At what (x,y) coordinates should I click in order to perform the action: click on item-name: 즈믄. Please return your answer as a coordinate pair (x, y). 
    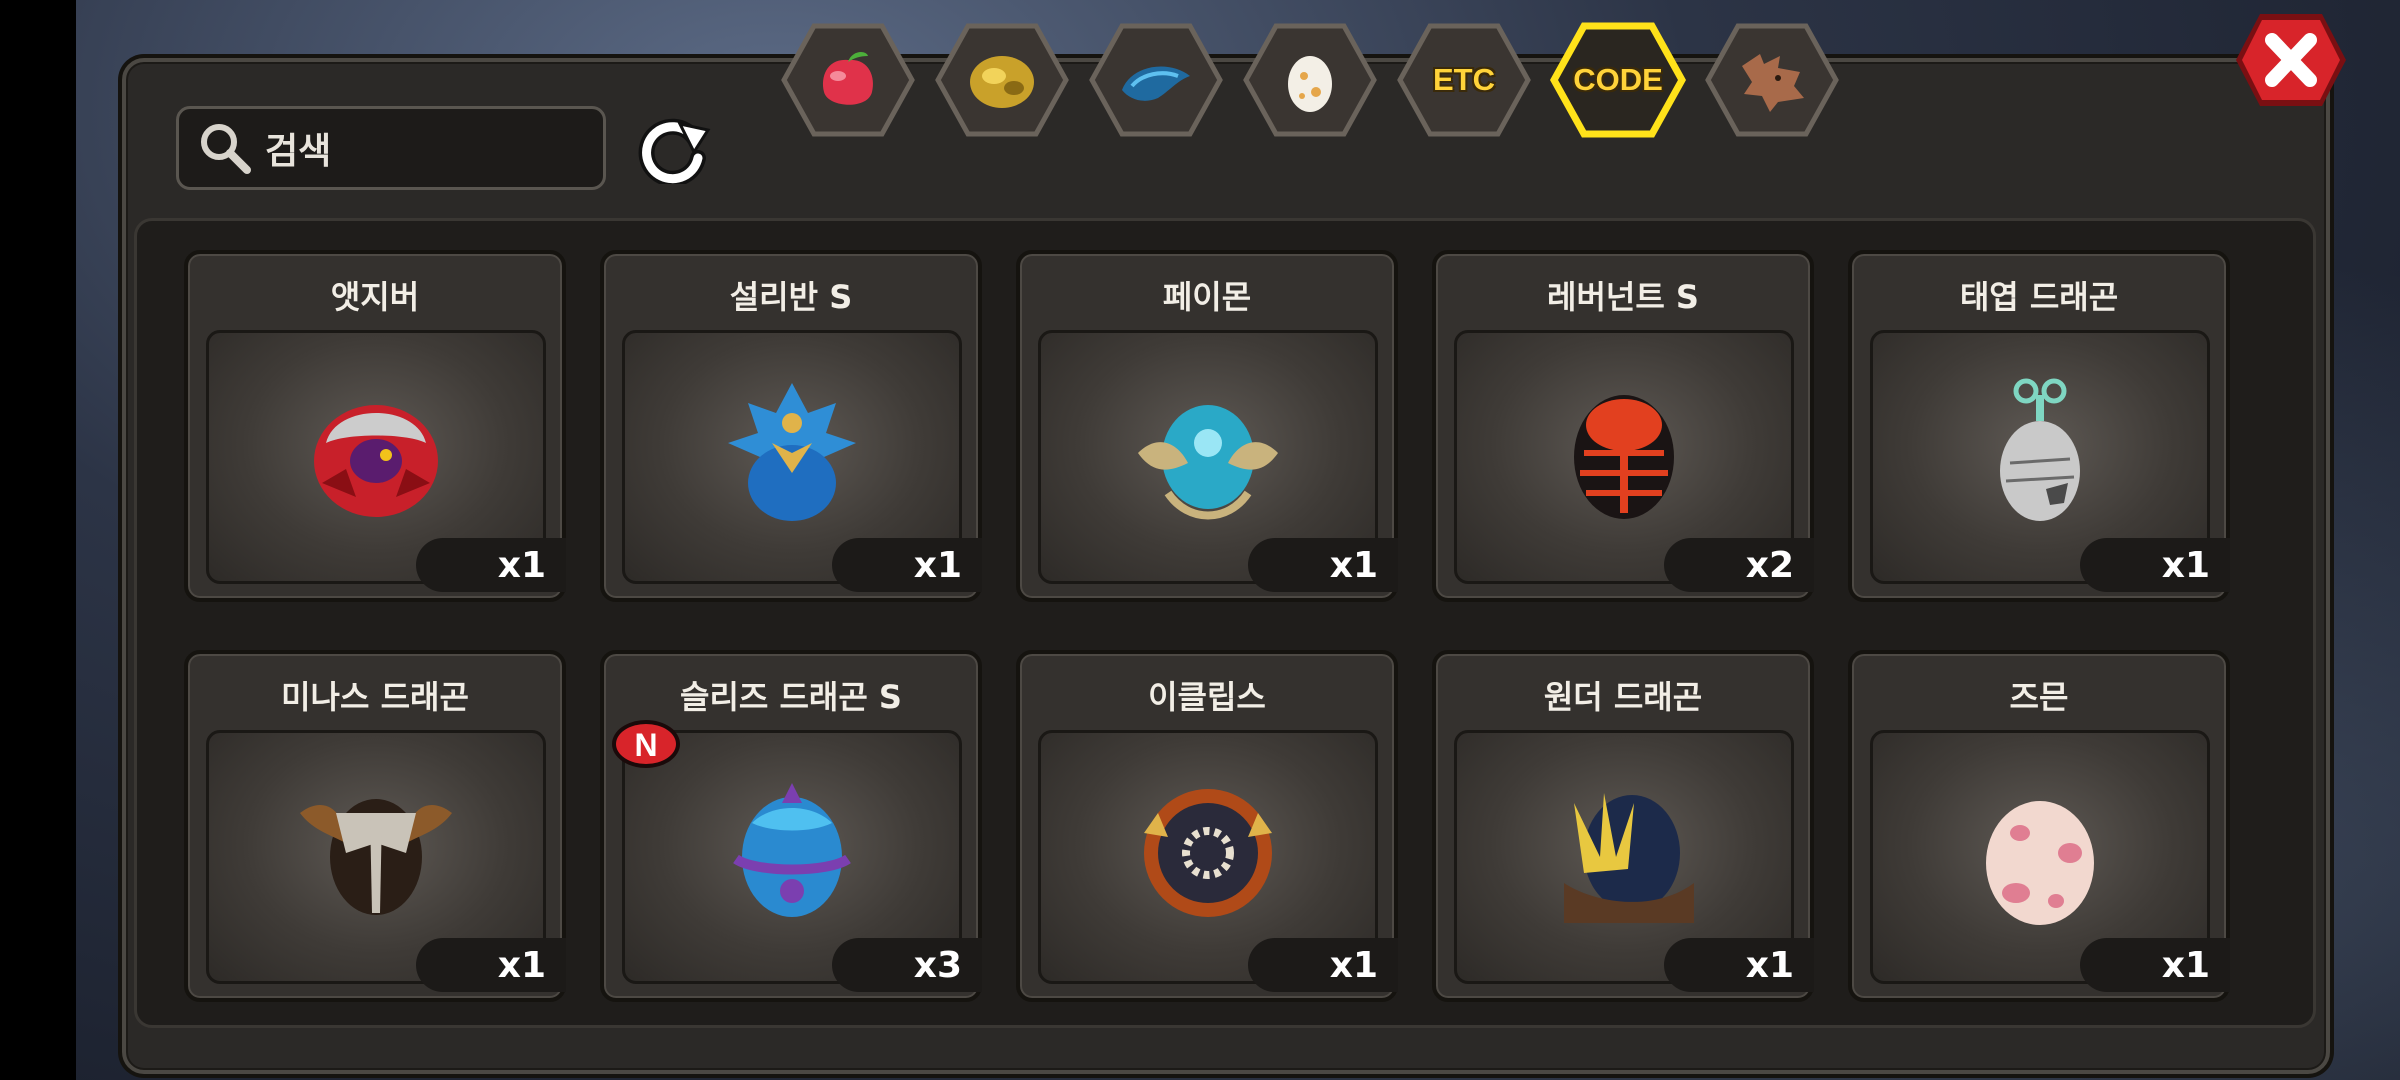
    Looking at the image, I should click on (2039, 697).